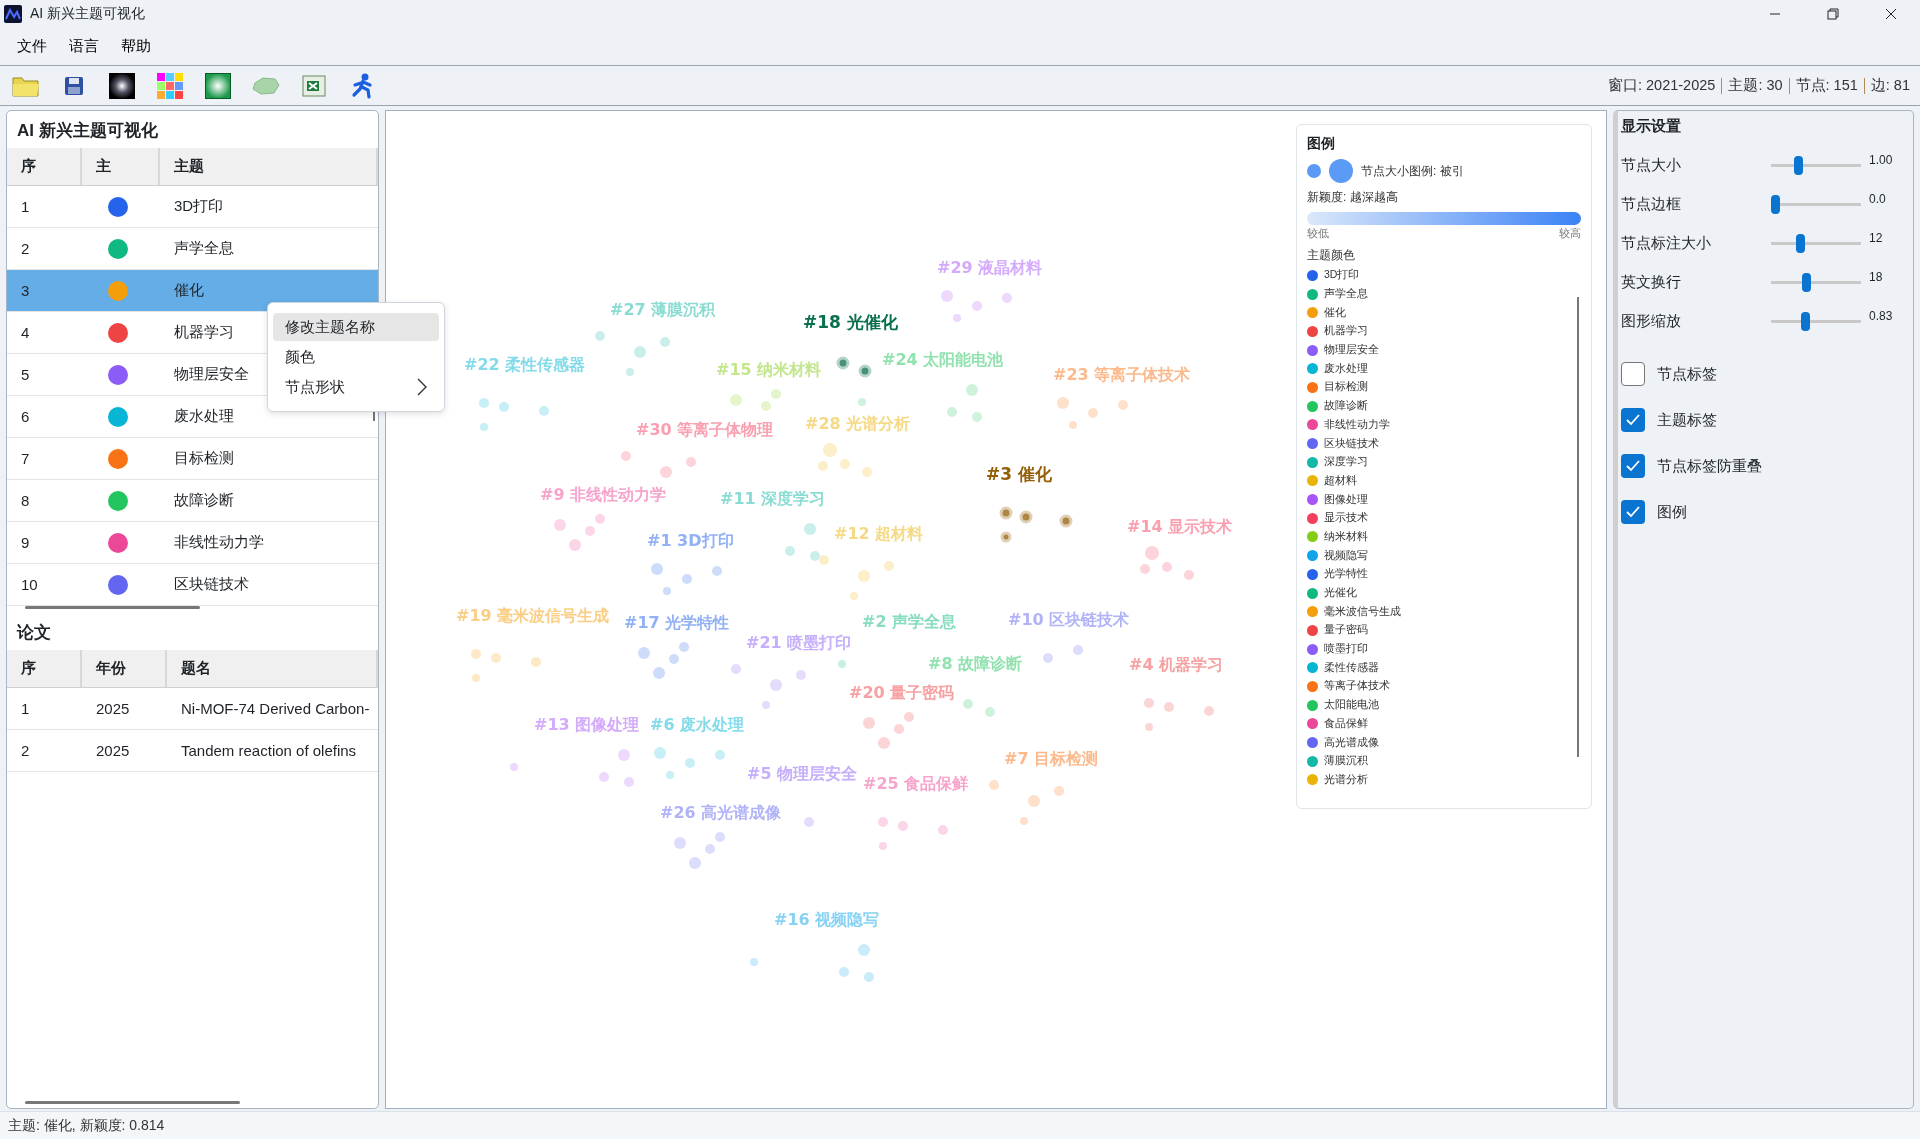 Image resolution: width=1920 pixels, height=1139 pixels. What do you see at coordinates (136, 46) in the screenshot?
I see `menu-item: 帮助` at bounding box center [136, 46].